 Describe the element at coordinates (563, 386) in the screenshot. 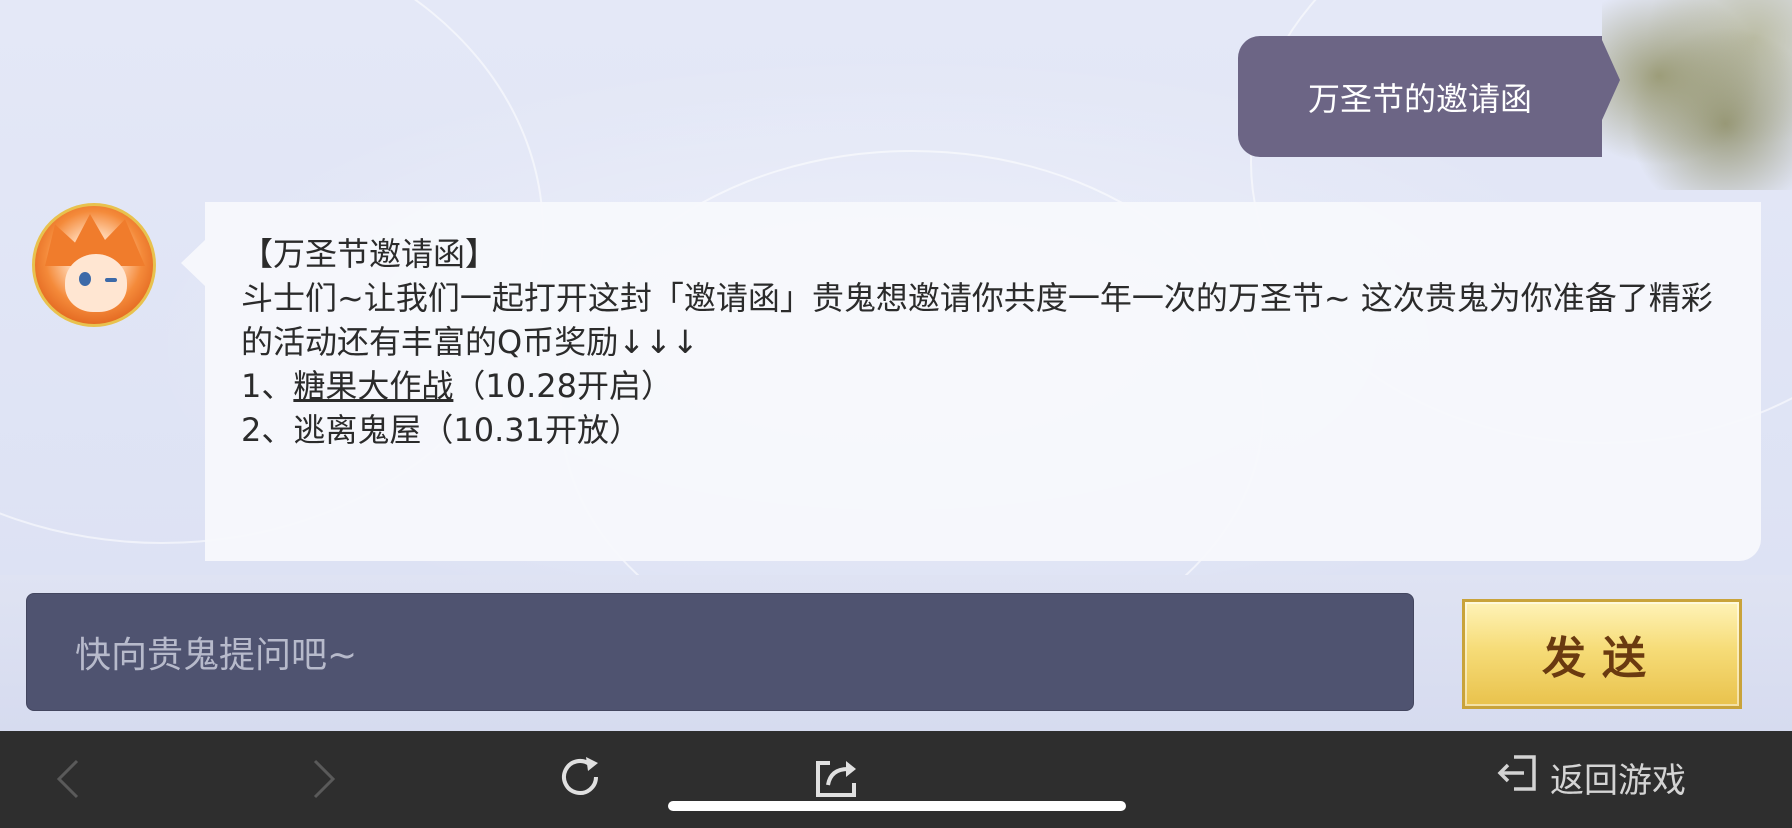

I see `event-item-suffix: （10.28开启）` at that location.